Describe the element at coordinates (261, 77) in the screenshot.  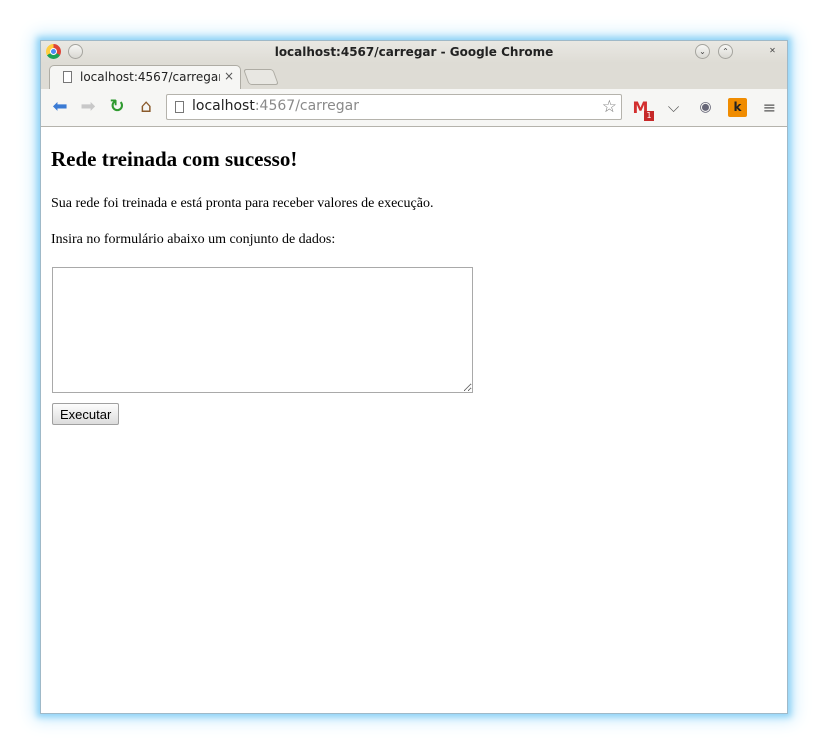
I see `new-tab-button` at that location.